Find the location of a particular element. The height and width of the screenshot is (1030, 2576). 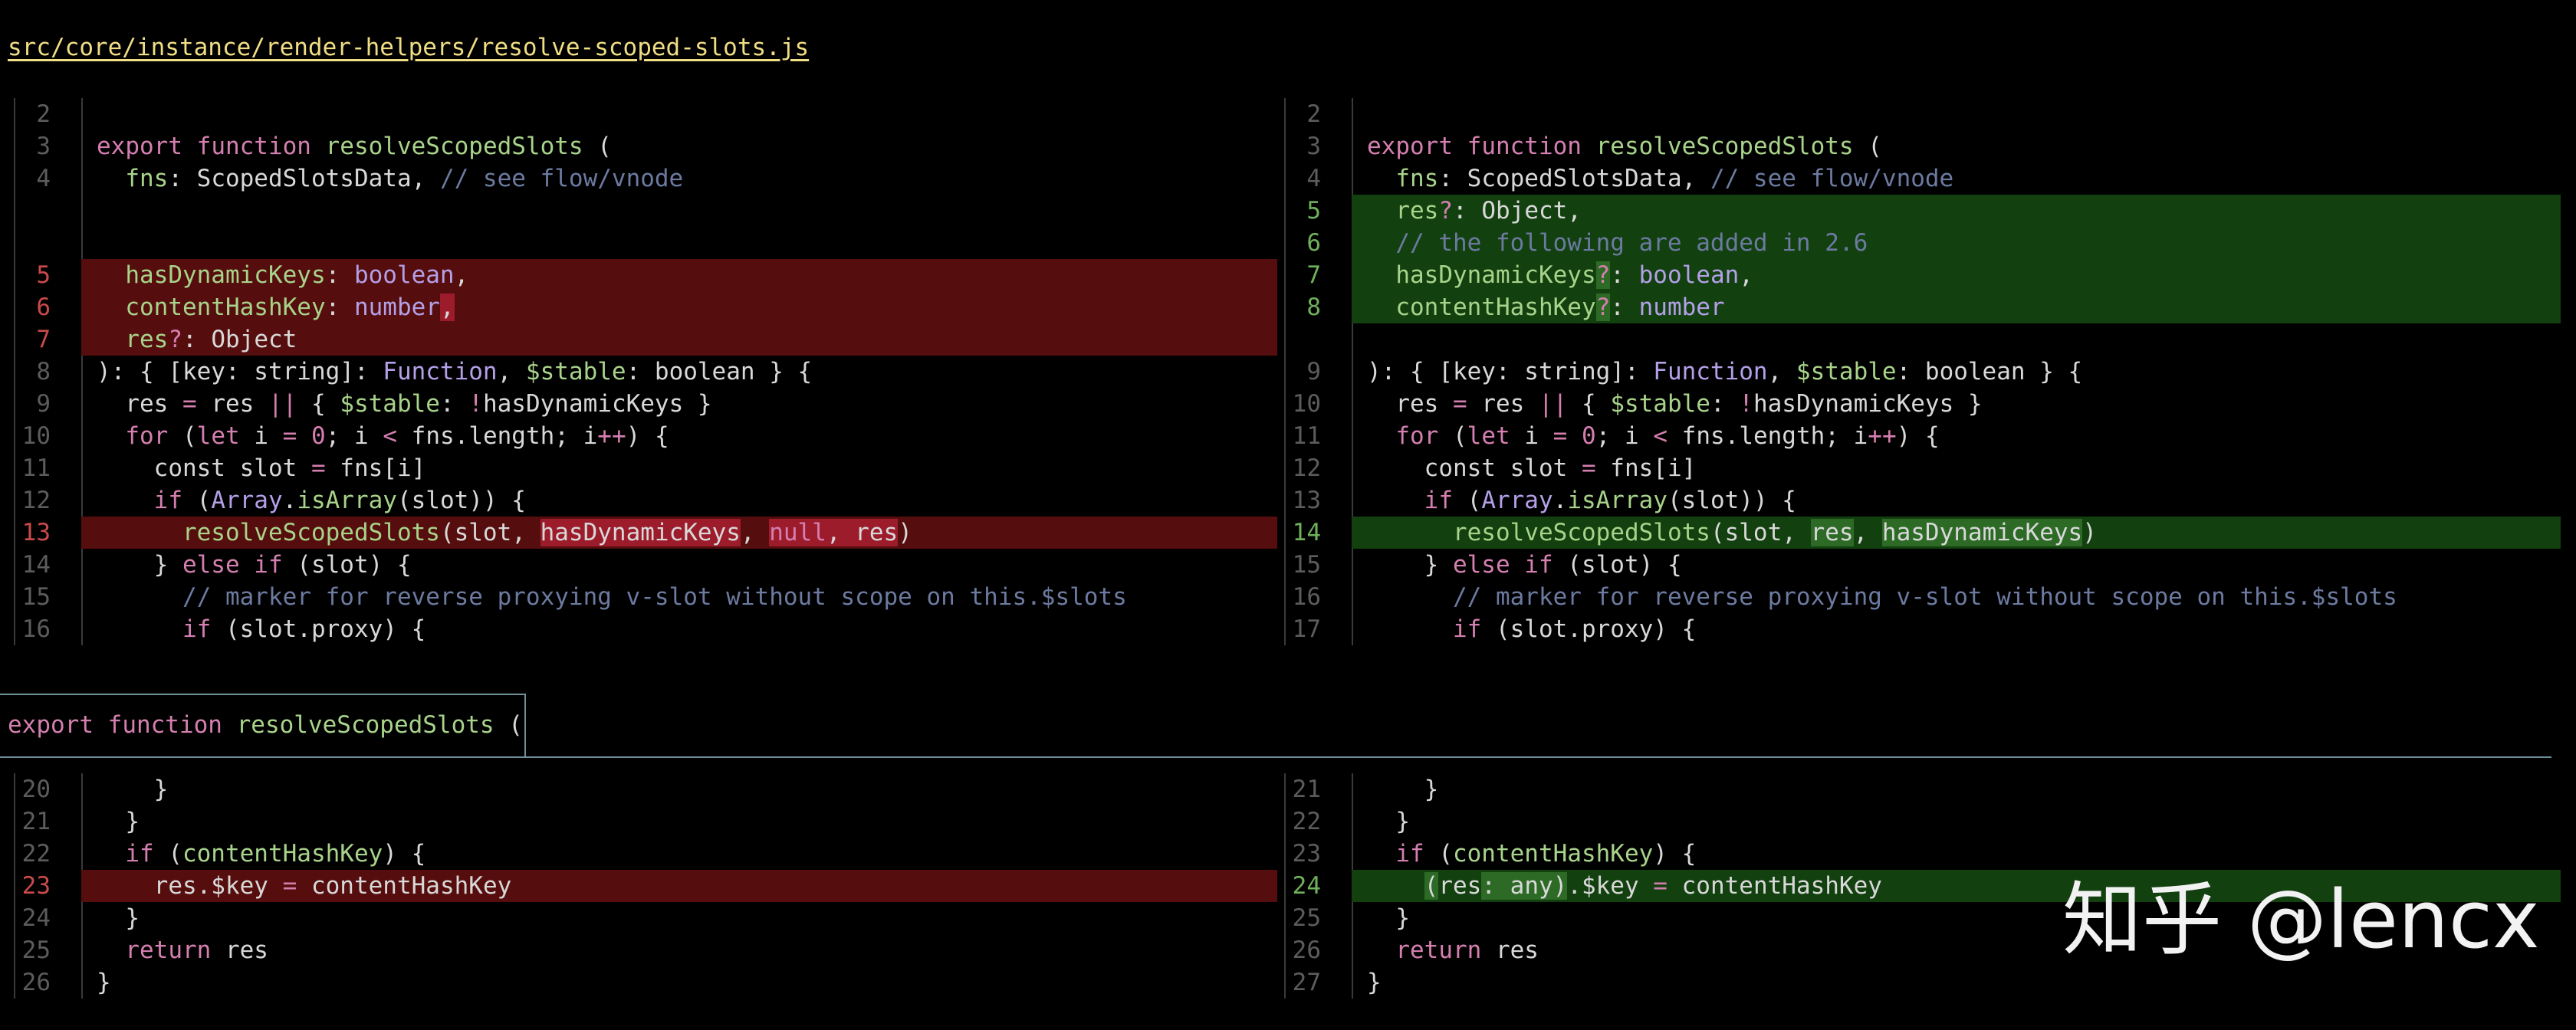

code-token: let is located at coordinates (218, 436).